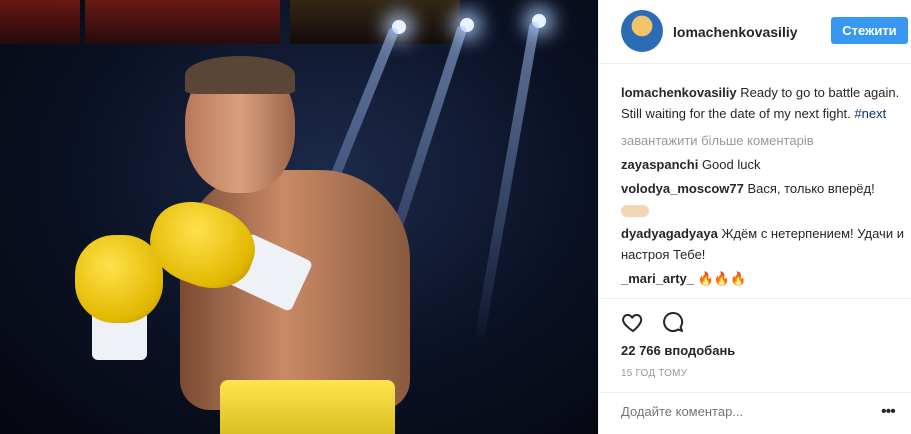 The image size is (911, 434). What do you see at coordinates (809, 188) in the screenshot?
I see `comment-text: Вася, только вперёд!` at bounding box center [809, 188].